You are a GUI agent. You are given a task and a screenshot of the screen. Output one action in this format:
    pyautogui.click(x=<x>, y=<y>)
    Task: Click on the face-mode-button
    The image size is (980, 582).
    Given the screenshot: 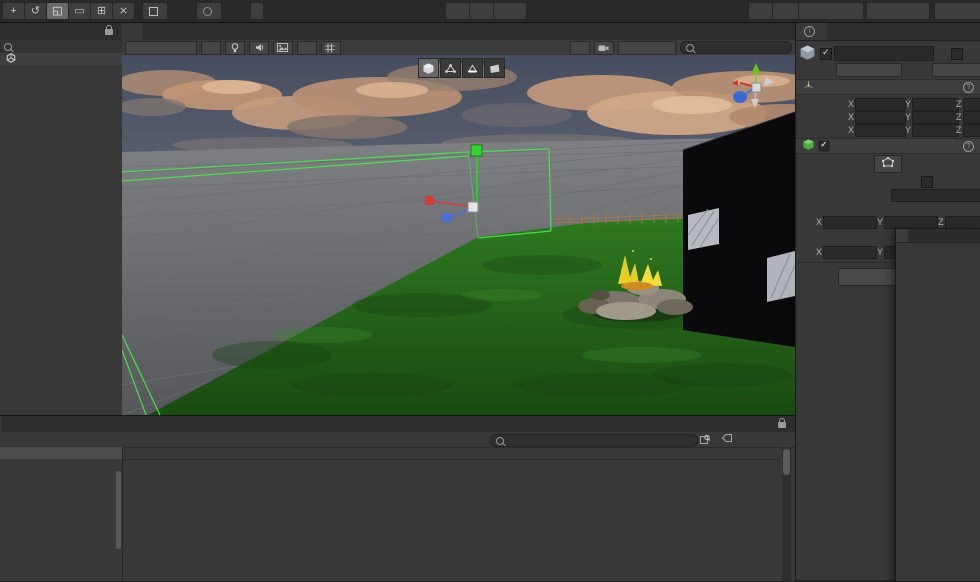 What is the action you would take?
    pyautogui.click(x=494, y=68)
    